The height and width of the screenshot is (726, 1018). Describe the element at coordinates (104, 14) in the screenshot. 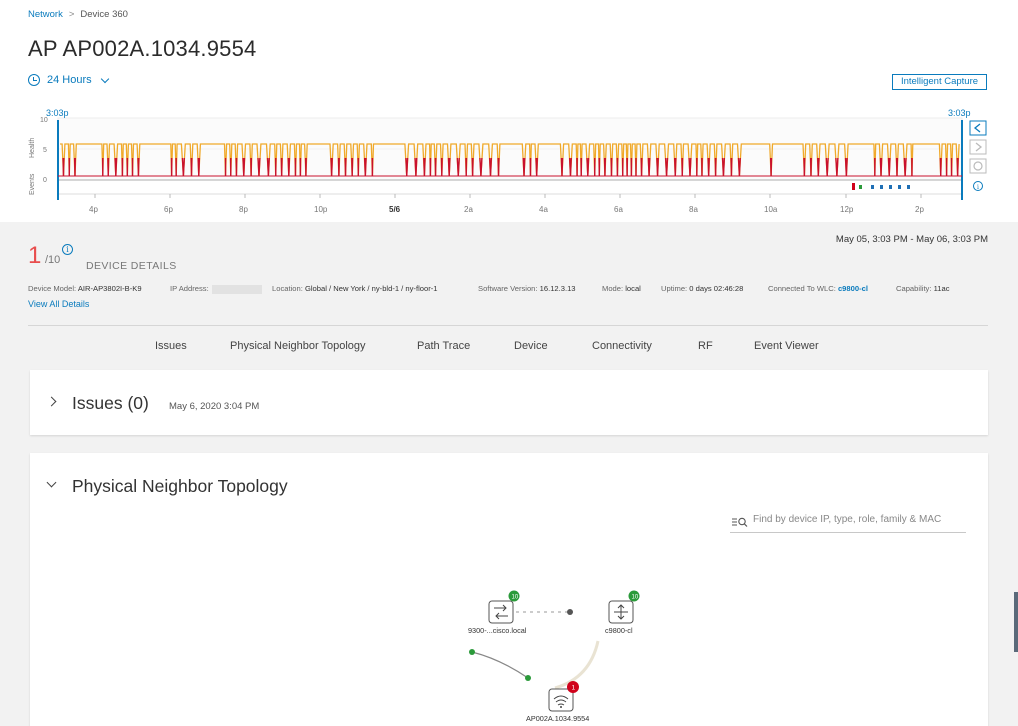

I see `breadcrumb-current: Device 360` at that location.